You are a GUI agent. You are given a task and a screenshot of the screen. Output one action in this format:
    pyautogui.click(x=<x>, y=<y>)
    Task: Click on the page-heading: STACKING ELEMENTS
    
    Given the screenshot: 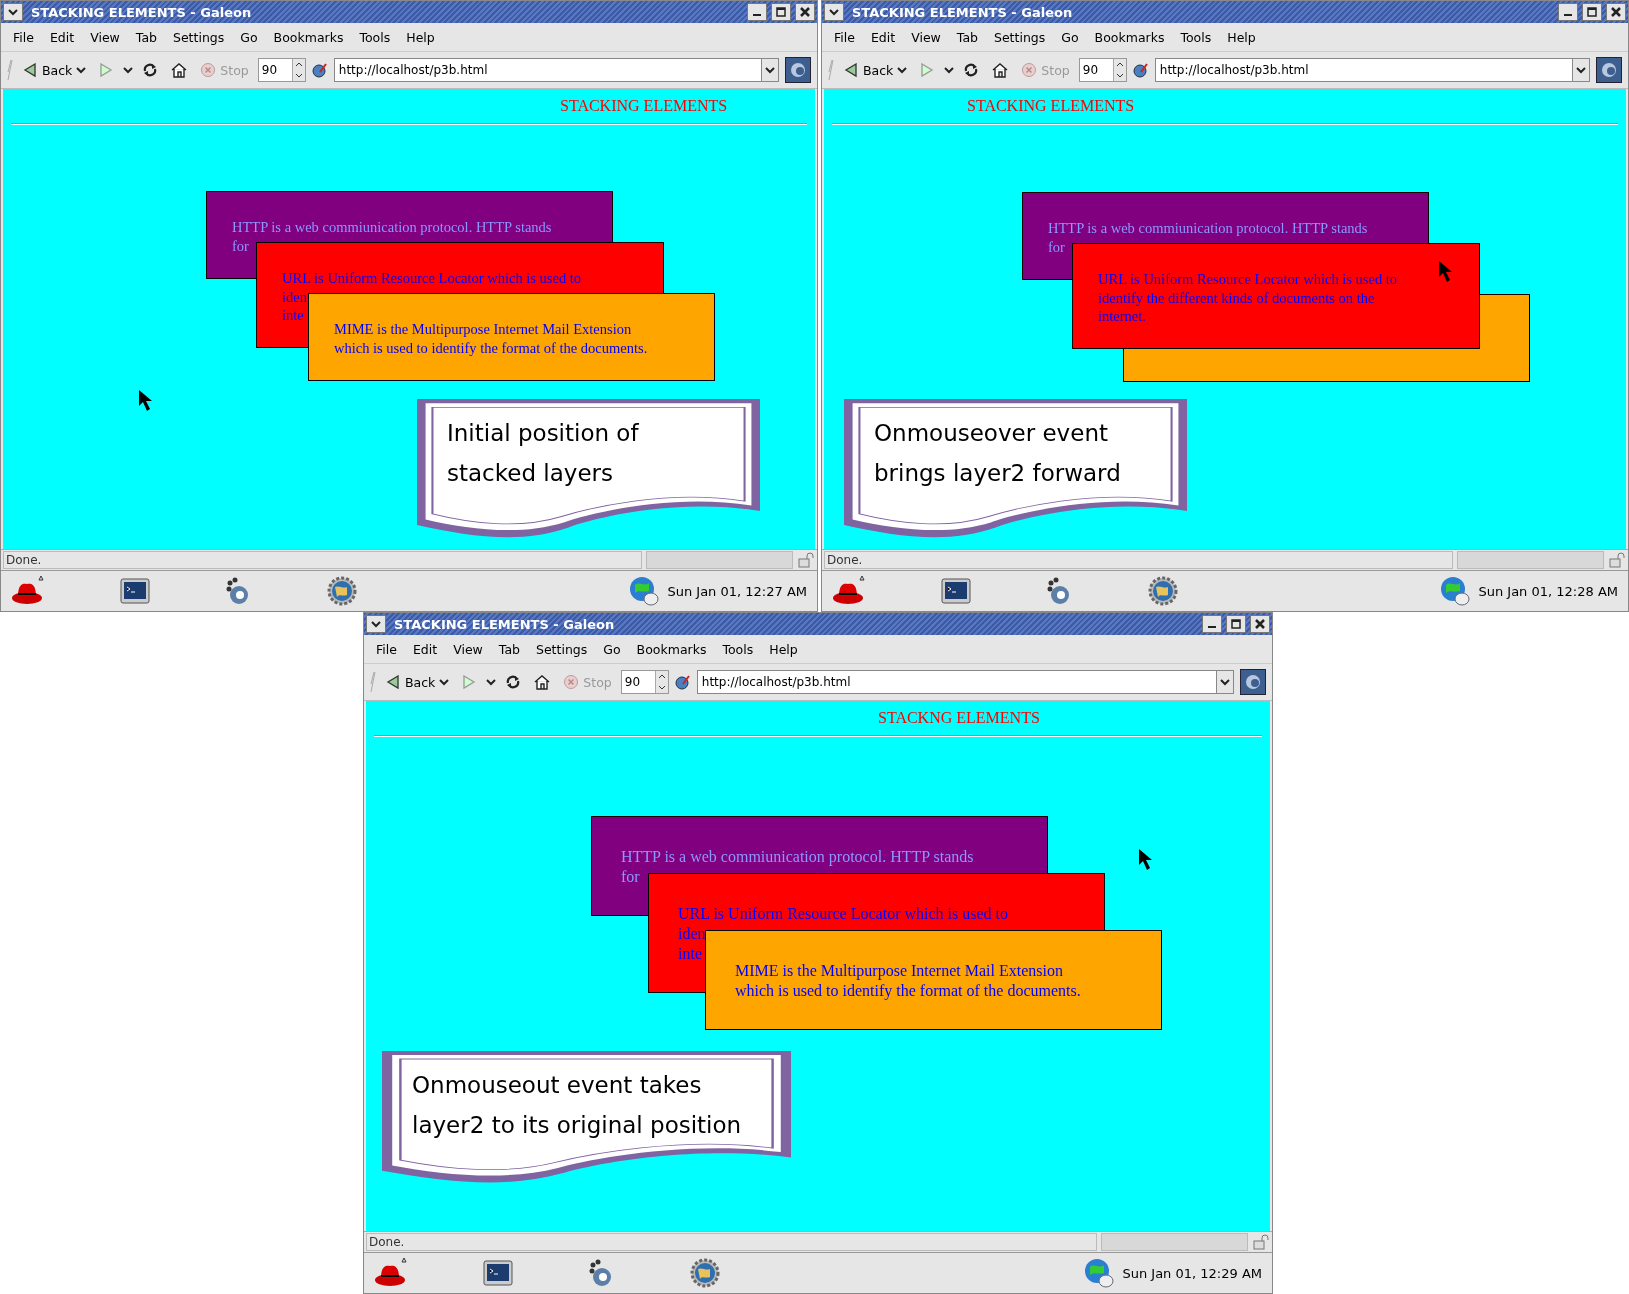 What is the action you would take?
    pyautogui.click(x=644, y=105)
    